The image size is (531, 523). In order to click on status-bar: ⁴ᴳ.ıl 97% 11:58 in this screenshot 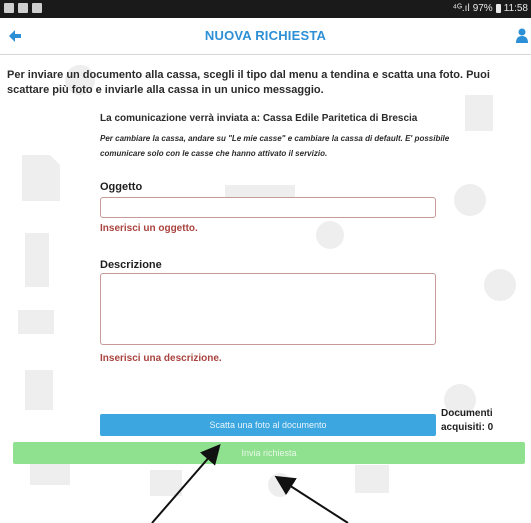, I will do `click(265, 9)`.